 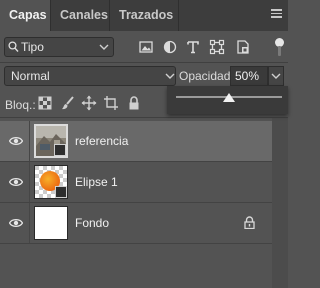 I want to click on filter-toggle-track, so click(x=279, y=51).